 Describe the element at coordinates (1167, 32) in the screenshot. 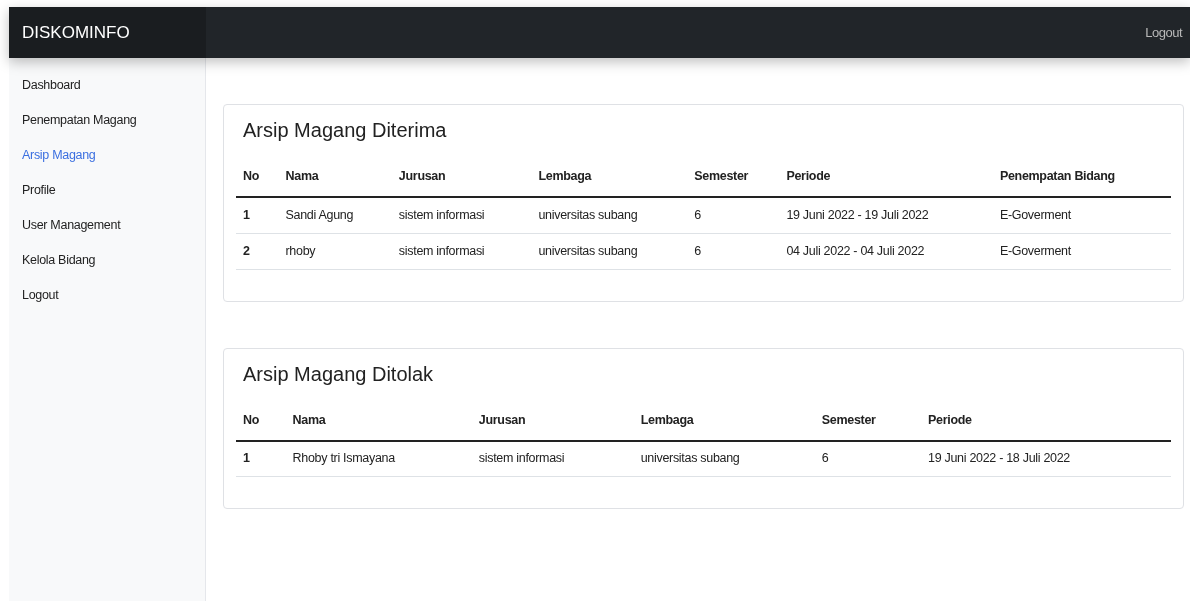

I see `logout-link: Logout` at that location.